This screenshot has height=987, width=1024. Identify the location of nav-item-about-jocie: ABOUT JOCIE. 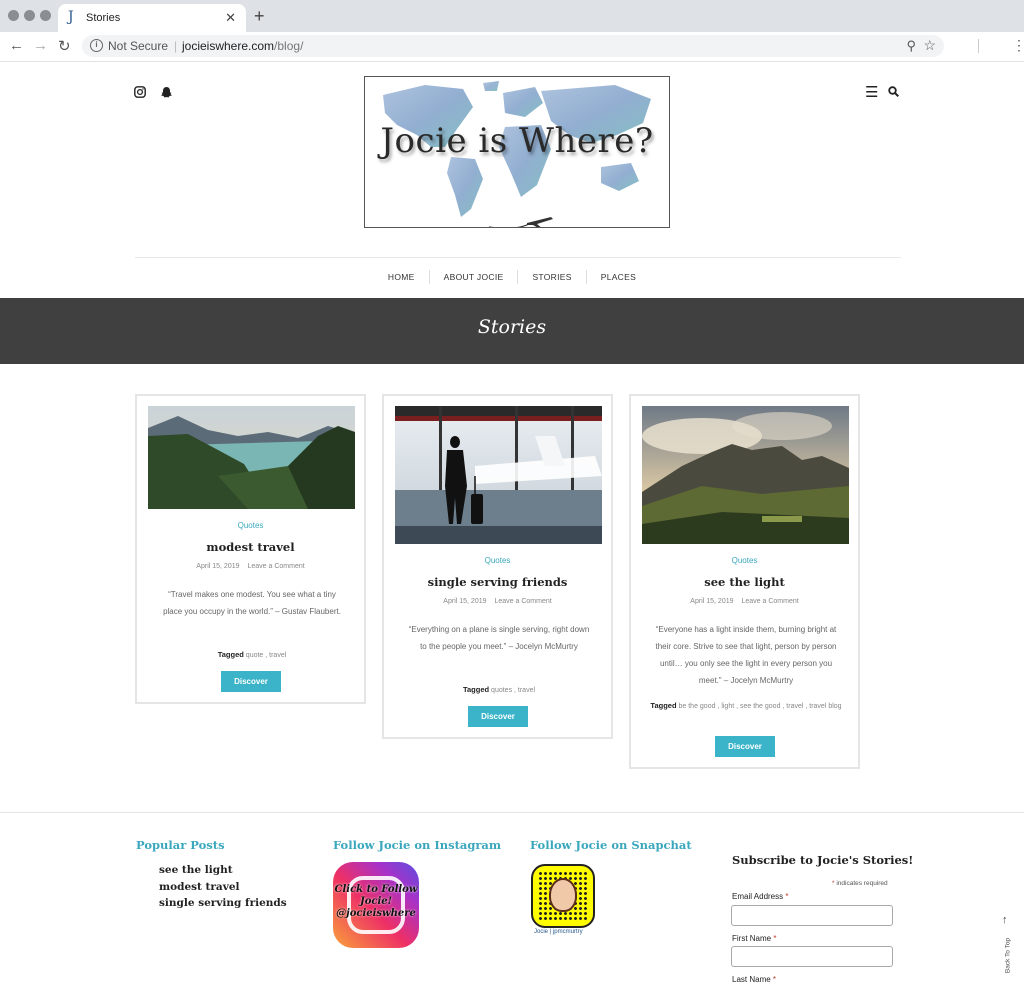
(473, 277).